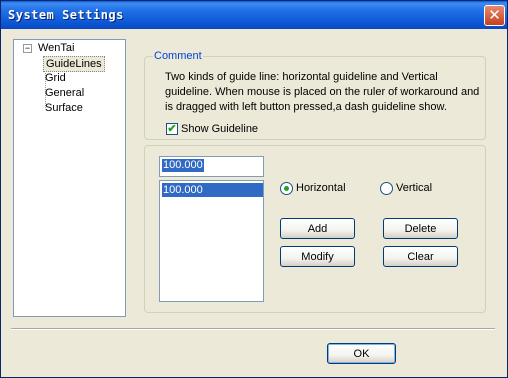 This screenshot has height=378, width=508. I want to click on tree-item-general: General, so click(64, 93).